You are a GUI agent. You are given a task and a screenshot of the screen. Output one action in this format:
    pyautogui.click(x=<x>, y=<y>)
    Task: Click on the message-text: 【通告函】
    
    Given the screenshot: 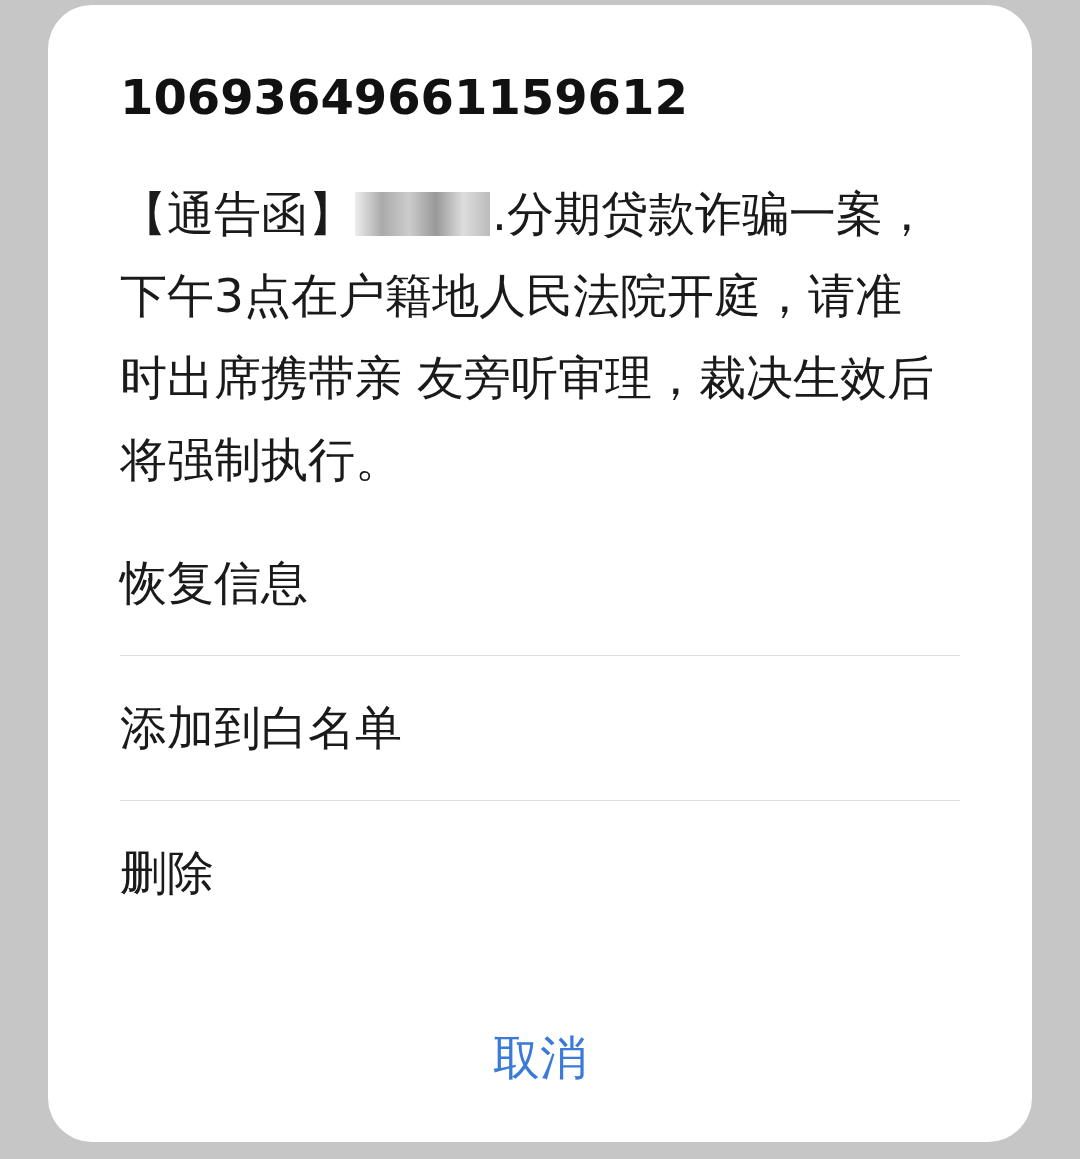 What is the action you would take?
    pyautogui.click(x=237, y=214)
    